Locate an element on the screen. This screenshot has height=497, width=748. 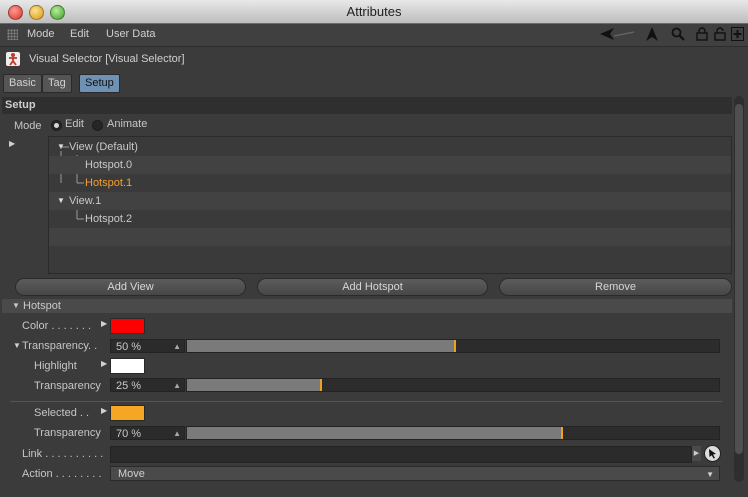
menu-user-data: User Data is located at coordinates (131, 34).